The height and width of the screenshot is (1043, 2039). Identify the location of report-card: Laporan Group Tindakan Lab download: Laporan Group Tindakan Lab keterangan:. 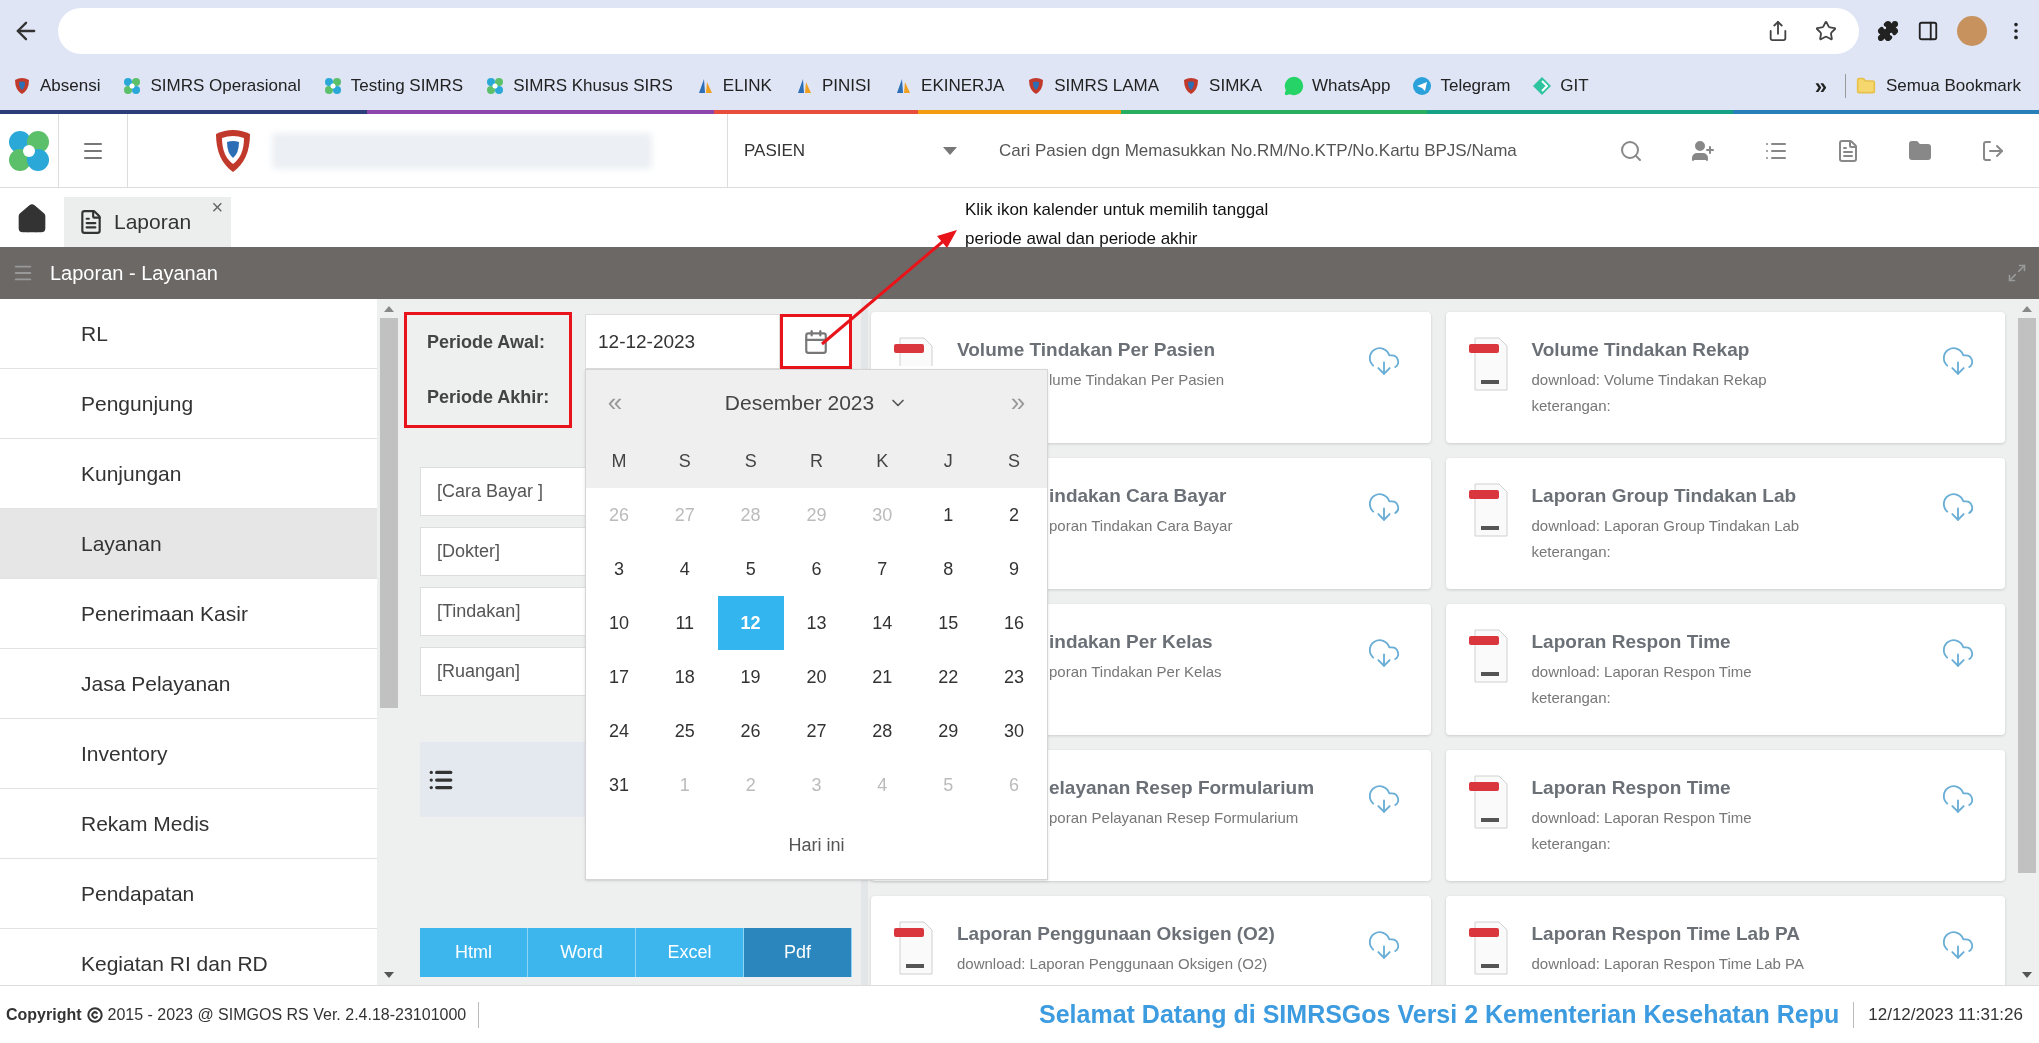
(1725, 523).